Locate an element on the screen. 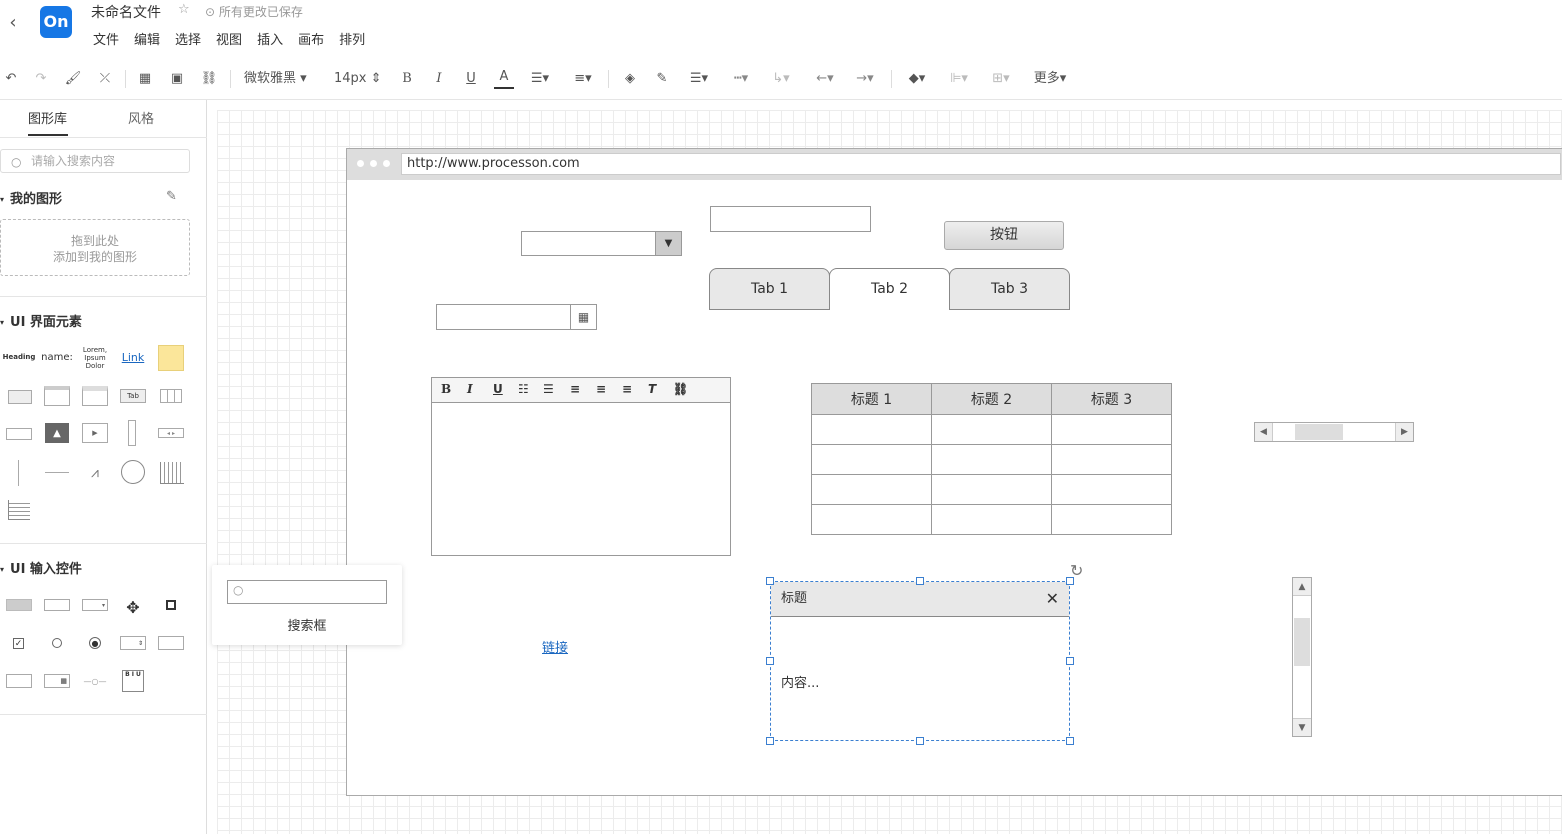 This screenshot has height=834, width=1562. shape-link: Link is located at coordinates (133, 357).